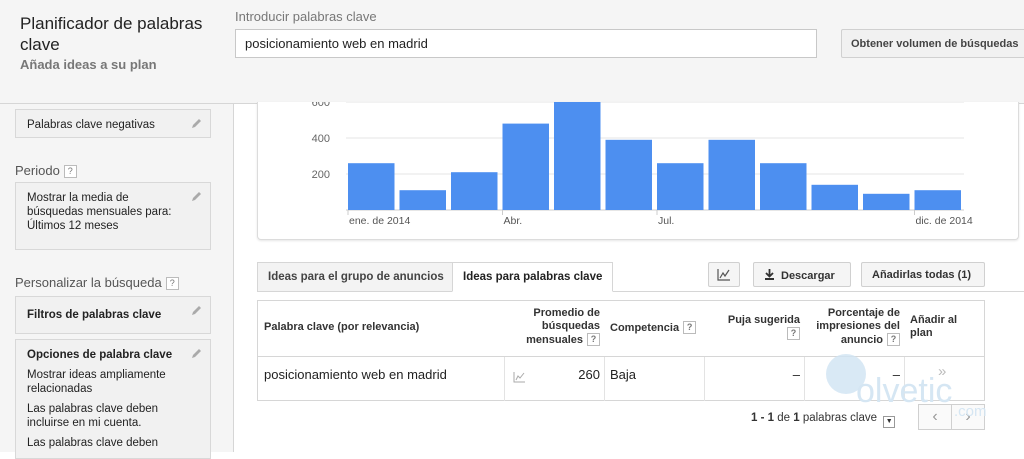  Describe the element at coordinates (93, 443) in the screenshot. I see `option-must: Las palabras clave deben` at that location.